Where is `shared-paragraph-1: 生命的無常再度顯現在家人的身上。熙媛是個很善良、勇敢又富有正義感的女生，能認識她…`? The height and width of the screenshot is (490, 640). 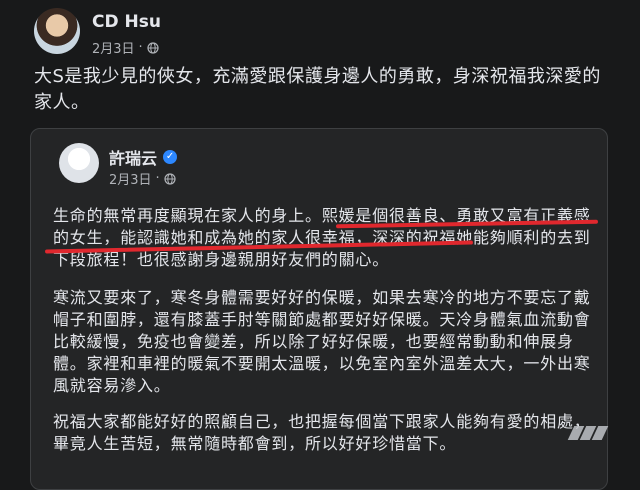
shared-paragraph-1: 生命的無常再度顯現在家人的身上。熙媛是個很善良、勇敢又富有正義感的女生，能認識她… is located at coordinates (322, 237).